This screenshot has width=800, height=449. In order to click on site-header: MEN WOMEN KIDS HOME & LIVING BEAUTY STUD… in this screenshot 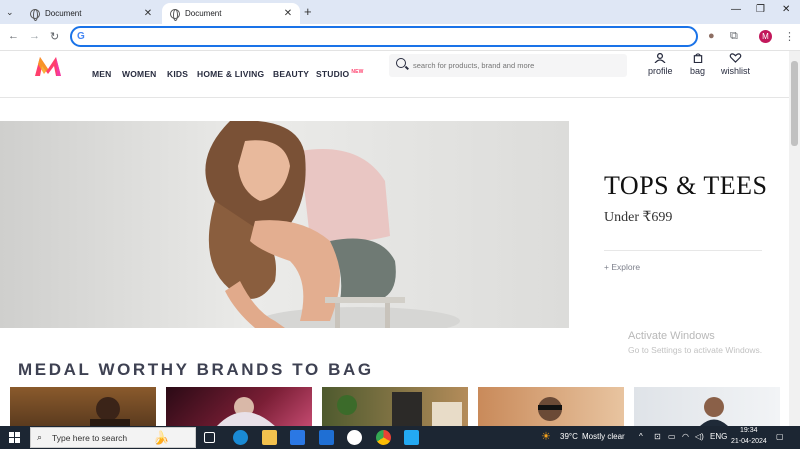, I will do `click(394, 74)`.